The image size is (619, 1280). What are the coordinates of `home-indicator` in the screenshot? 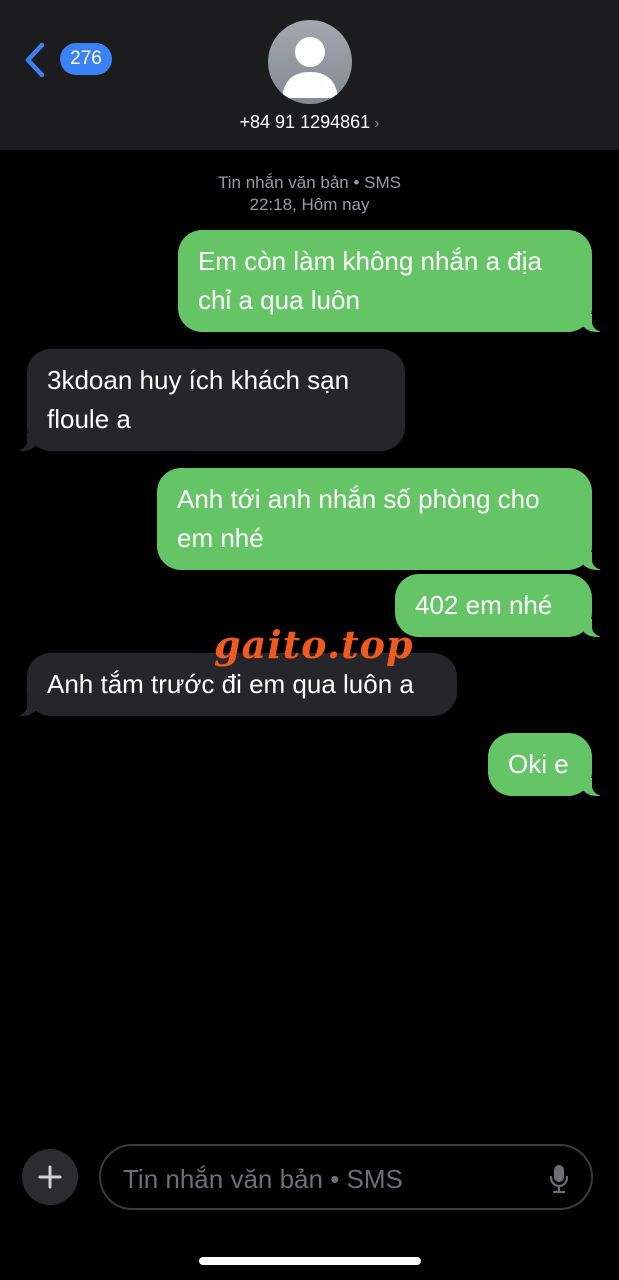 It's located at (310, 1261).